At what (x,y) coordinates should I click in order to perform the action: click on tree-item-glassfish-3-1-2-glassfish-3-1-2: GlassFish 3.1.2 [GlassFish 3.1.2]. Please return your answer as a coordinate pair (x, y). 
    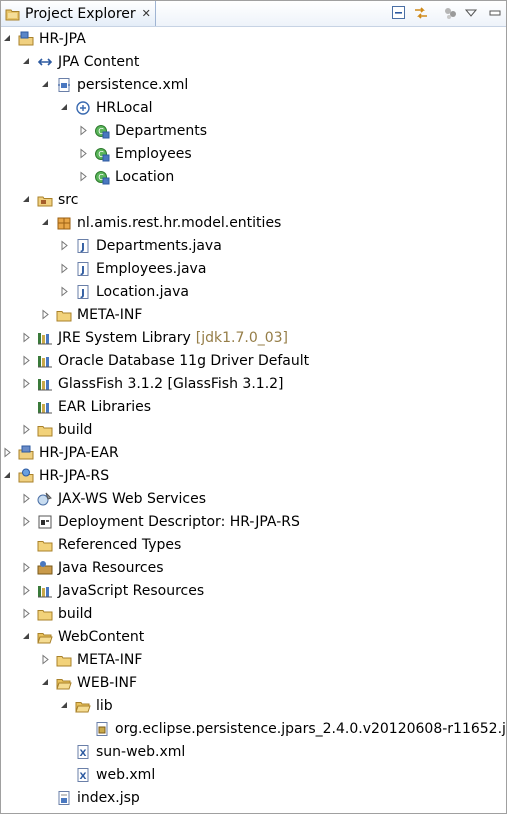
    Looking at the image, I should click on (253, 383).